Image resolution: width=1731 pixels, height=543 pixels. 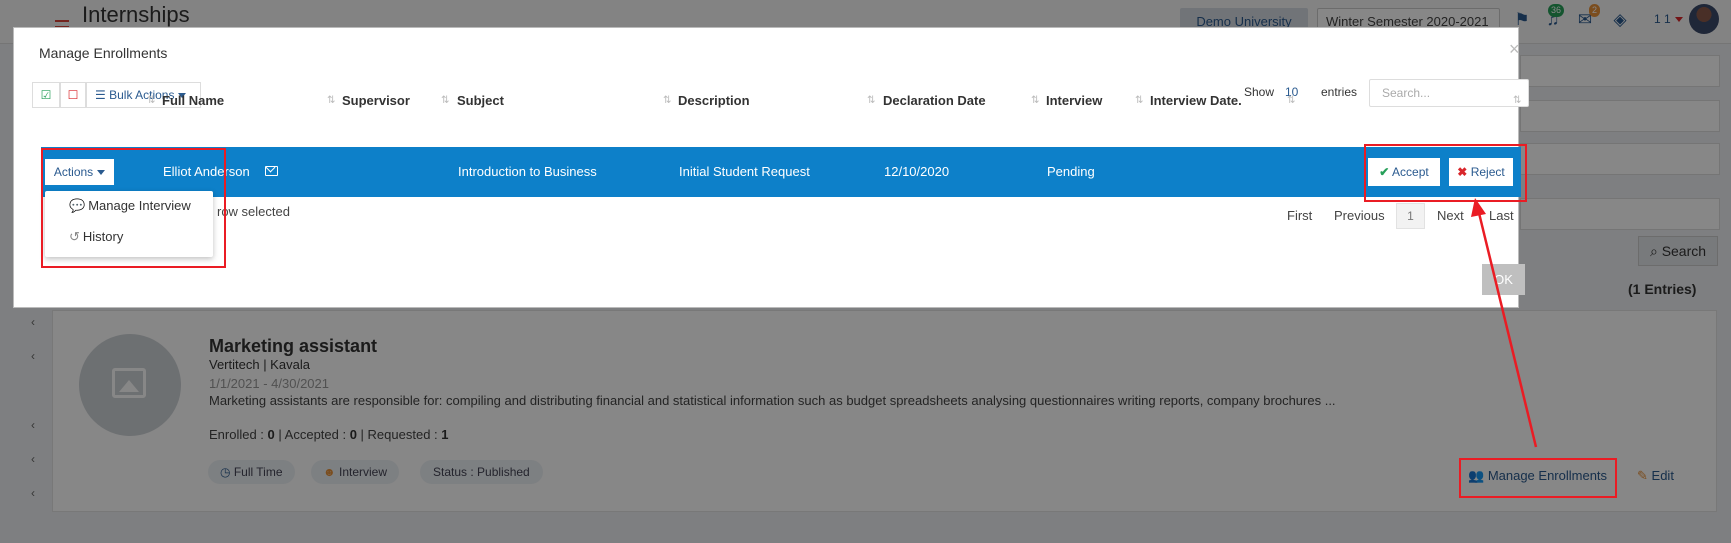 What do you see at coordinates (1071, 171) in the screenshot?
I see `cell-interview: Pending` at bounding box center [1071, 171].